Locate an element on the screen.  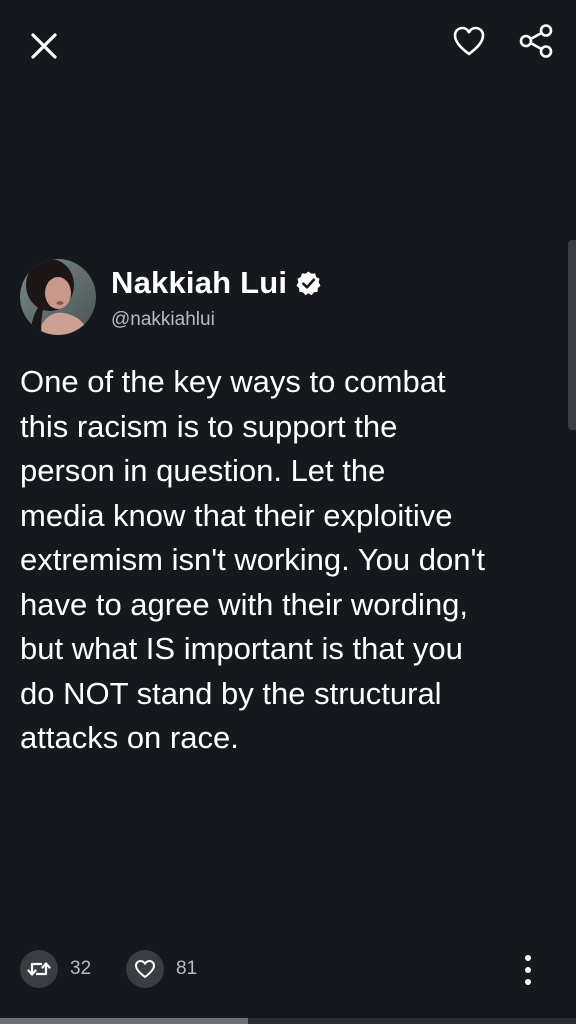
heart-outline-icon is located at coordinates (469, 41).